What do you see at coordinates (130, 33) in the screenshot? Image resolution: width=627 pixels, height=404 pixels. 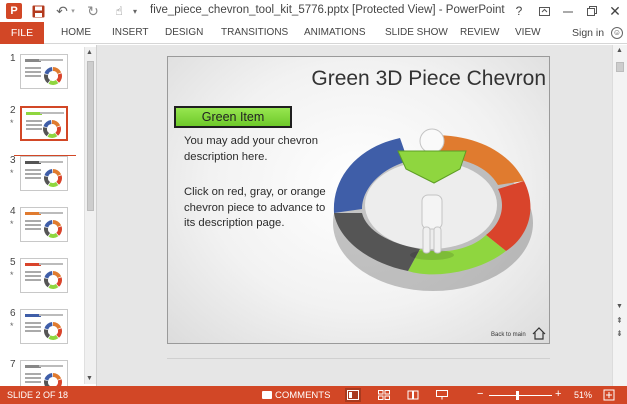 I see `tab-insert: INSERT` at bounding box center [130, 33].